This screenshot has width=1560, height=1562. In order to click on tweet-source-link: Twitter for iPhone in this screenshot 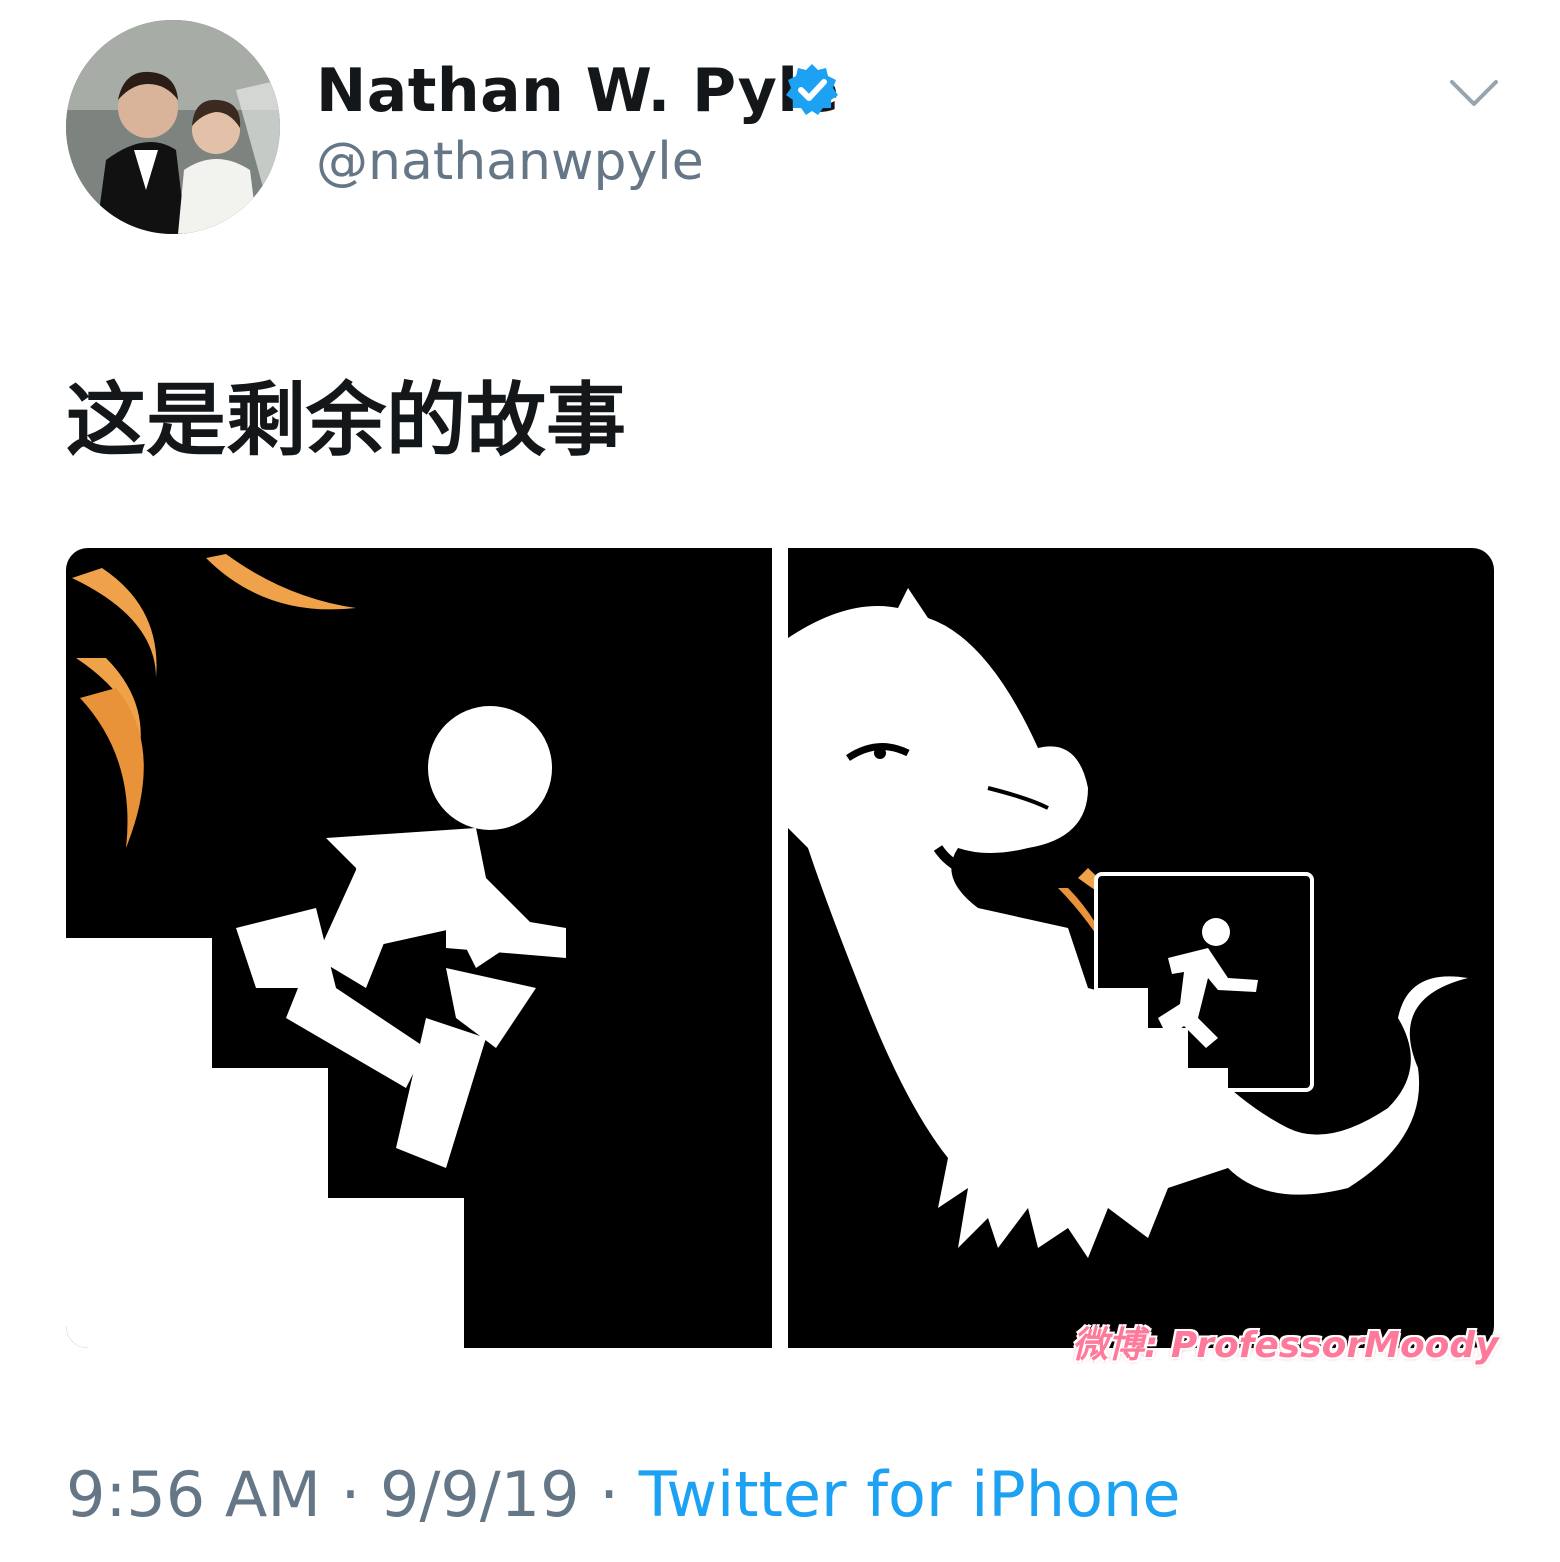, I will do `click(910, 1494)`.